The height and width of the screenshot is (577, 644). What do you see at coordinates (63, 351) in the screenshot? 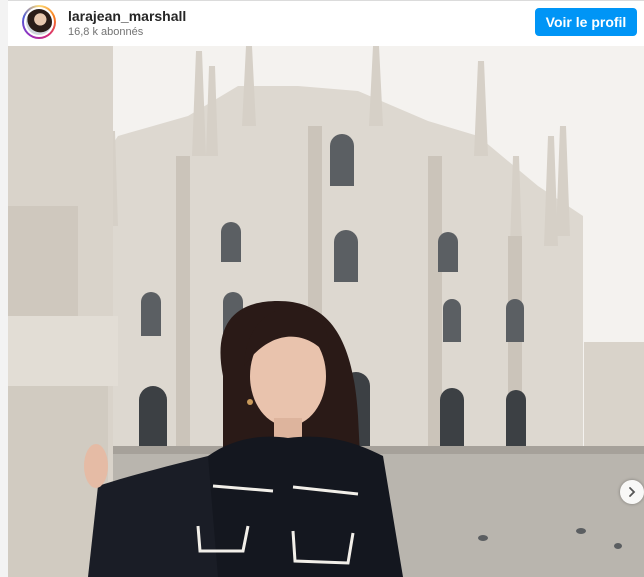
I see `pillar-capital` at bounding box center [63, 351].